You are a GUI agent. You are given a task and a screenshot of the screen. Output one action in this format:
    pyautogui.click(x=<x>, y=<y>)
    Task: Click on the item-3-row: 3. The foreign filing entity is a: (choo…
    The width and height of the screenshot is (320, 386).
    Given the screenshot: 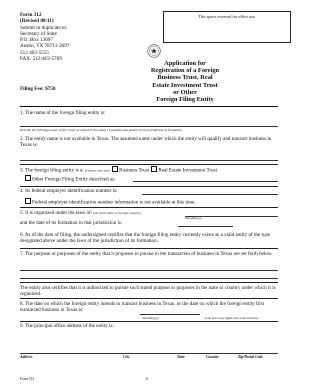 What is the action you would take?
    pyautogui.click(x=149, y=170)
    